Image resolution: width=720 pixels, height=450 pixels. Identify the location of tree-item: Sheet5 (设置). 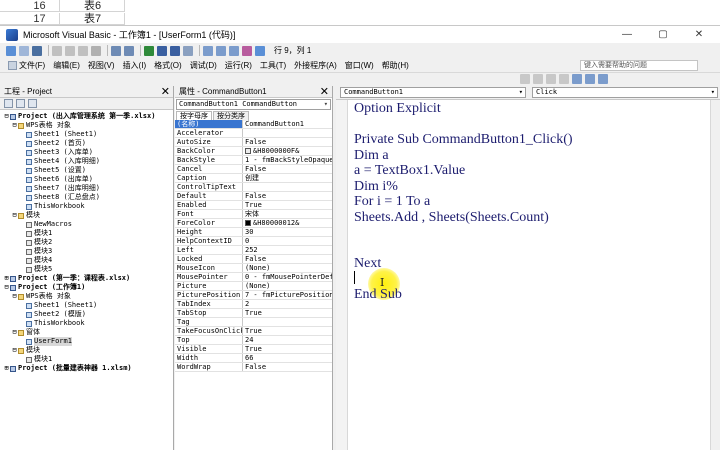
(86, 170).